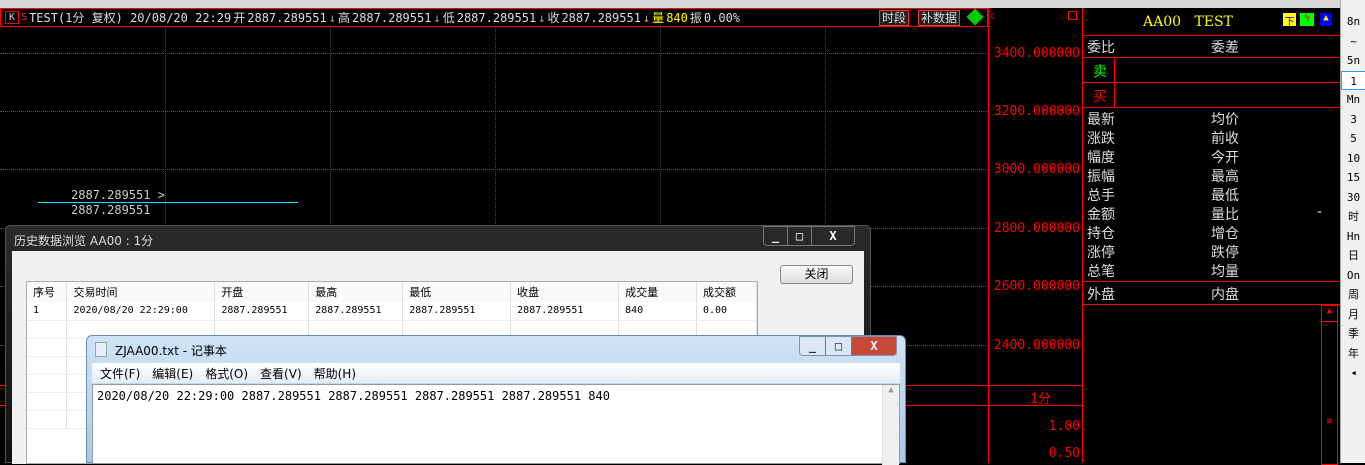 The height and width of the screenshot is (465, 1365). Describe the element at coordinates (1101, 139) in the screenshot. I see `stat-label: 涨跌` at that location.